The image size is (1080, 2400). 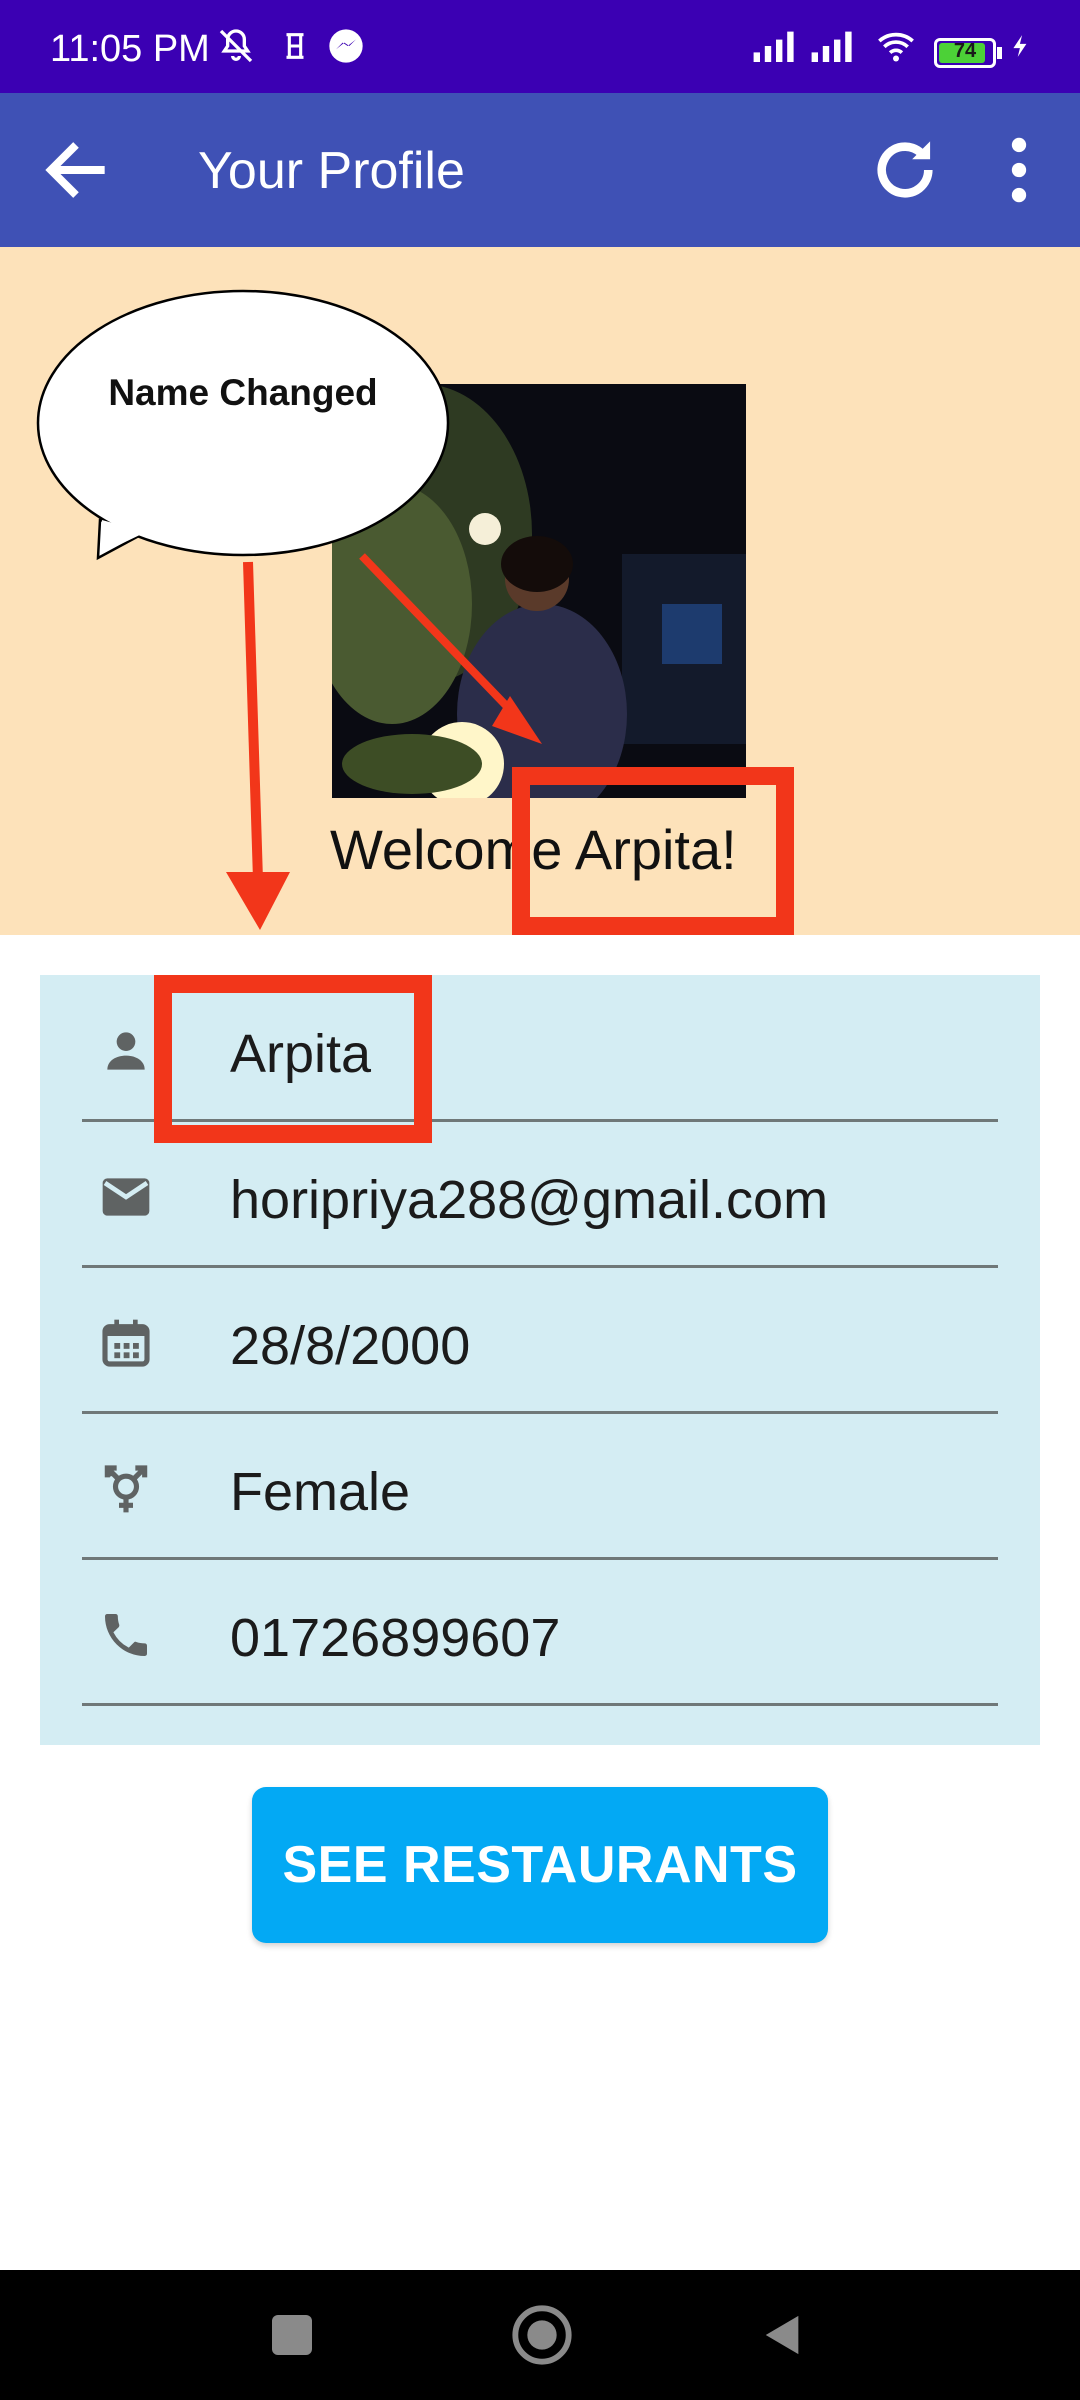 I want to click on more-options-icon, so click(x=1019, y=170).